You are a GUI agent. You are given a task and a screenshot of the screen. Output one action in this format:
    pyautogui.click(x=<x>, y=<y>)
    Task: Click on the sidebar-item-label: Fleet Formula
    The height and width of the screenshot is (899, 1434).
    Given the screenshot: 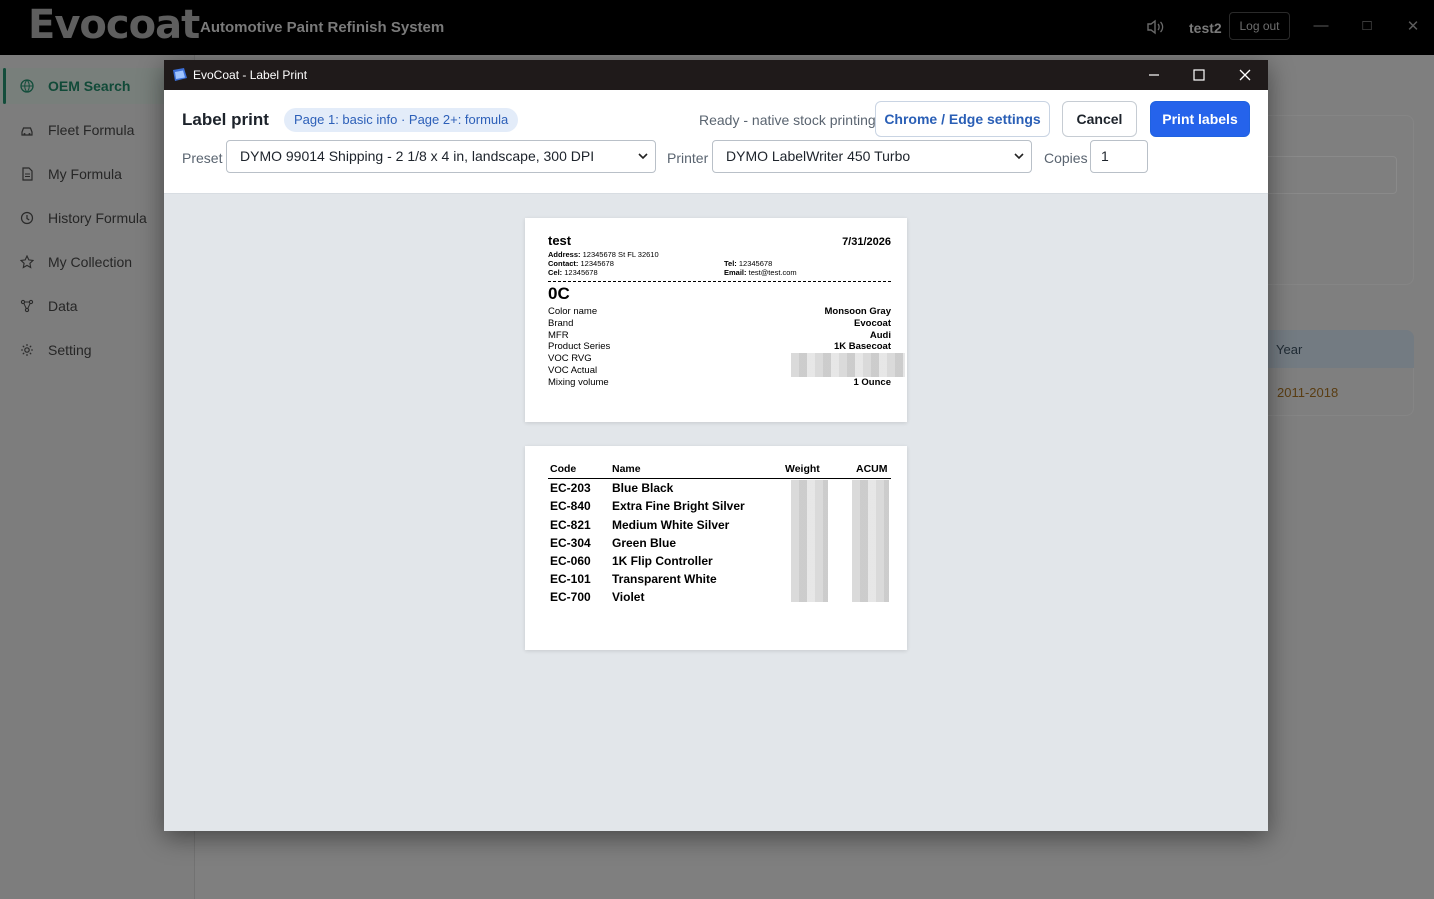 What is the action you would take?
    pyautogui.click(x=91, y=130)
    